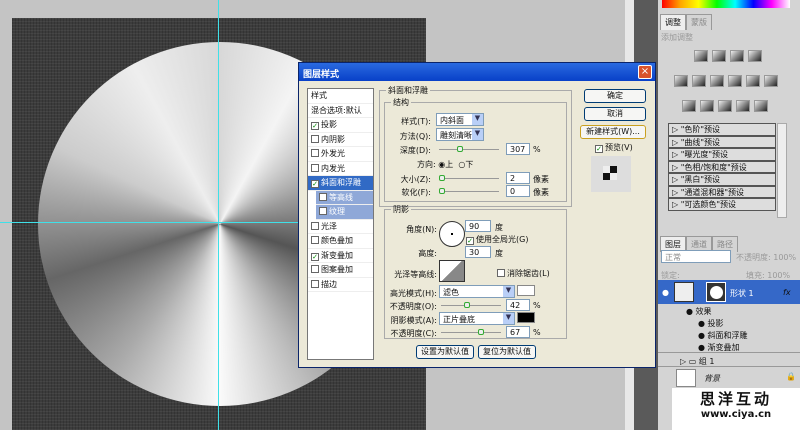  I want to click on style-list-item: 颜色叠加, so click(340, 241).